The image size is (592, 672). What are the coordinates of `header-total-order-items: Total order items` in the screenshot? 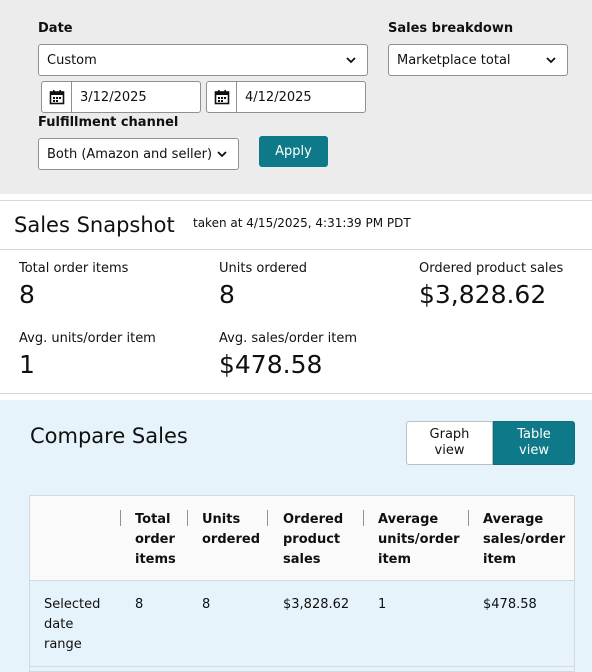 It's located at (155, 539).